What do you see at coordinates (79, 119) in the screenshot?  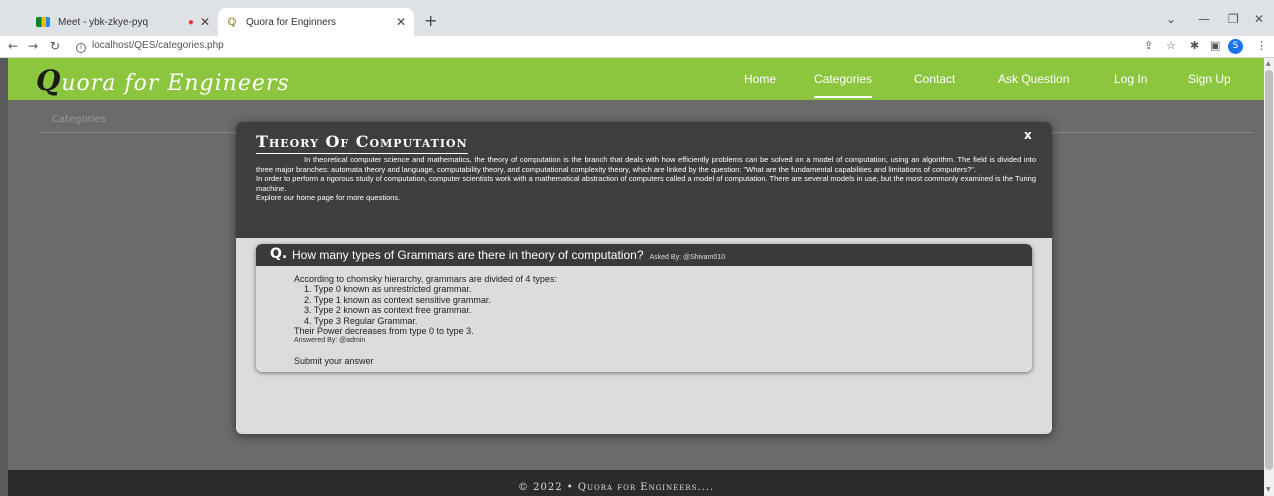 I see `section-label: Categories` at bounding box center [79, 119].